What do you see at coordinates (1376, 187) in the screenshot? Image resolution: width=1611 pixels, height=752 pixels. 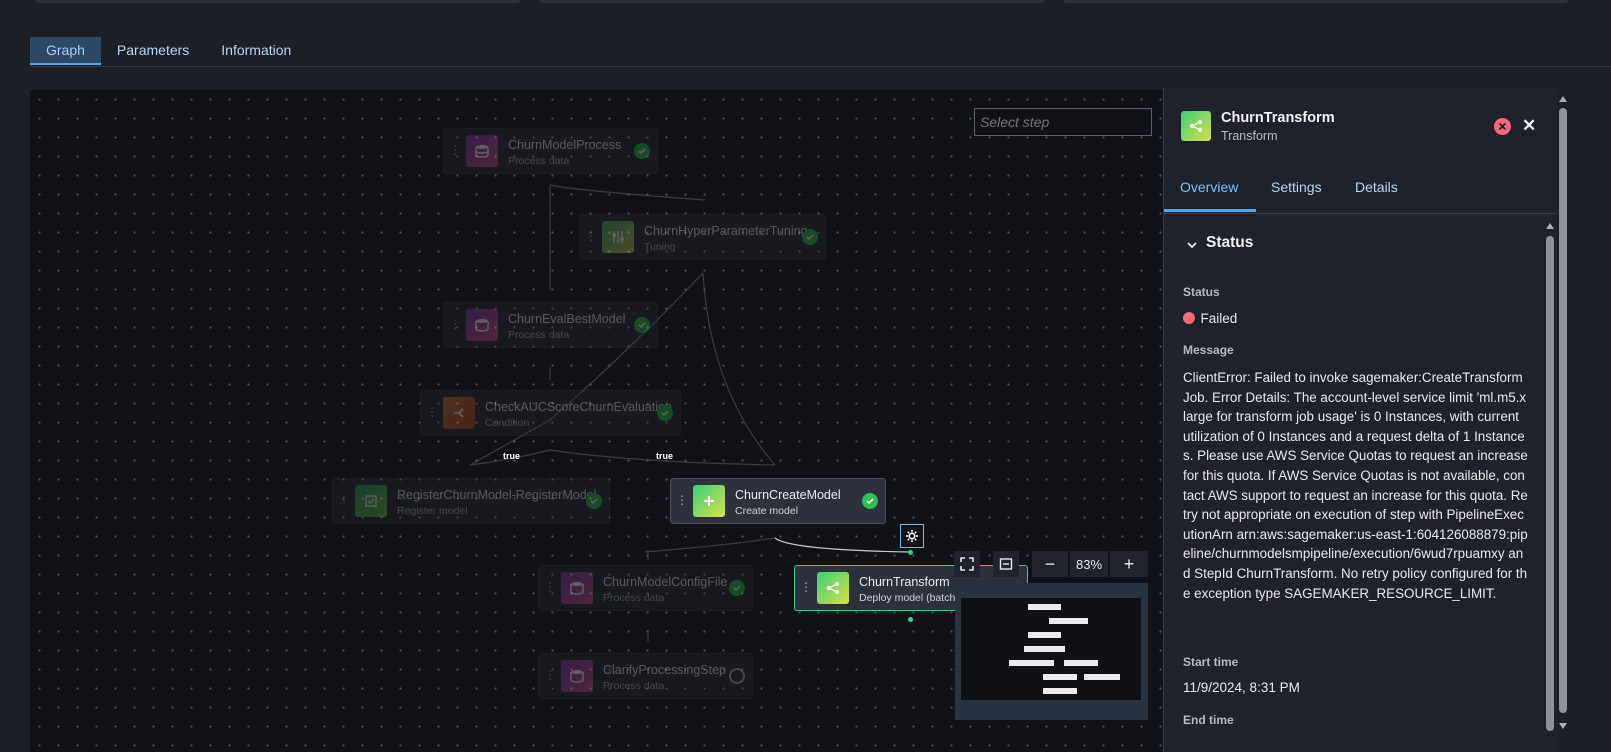 I see `tab-details: Details` at bounding box center [1376, 187].